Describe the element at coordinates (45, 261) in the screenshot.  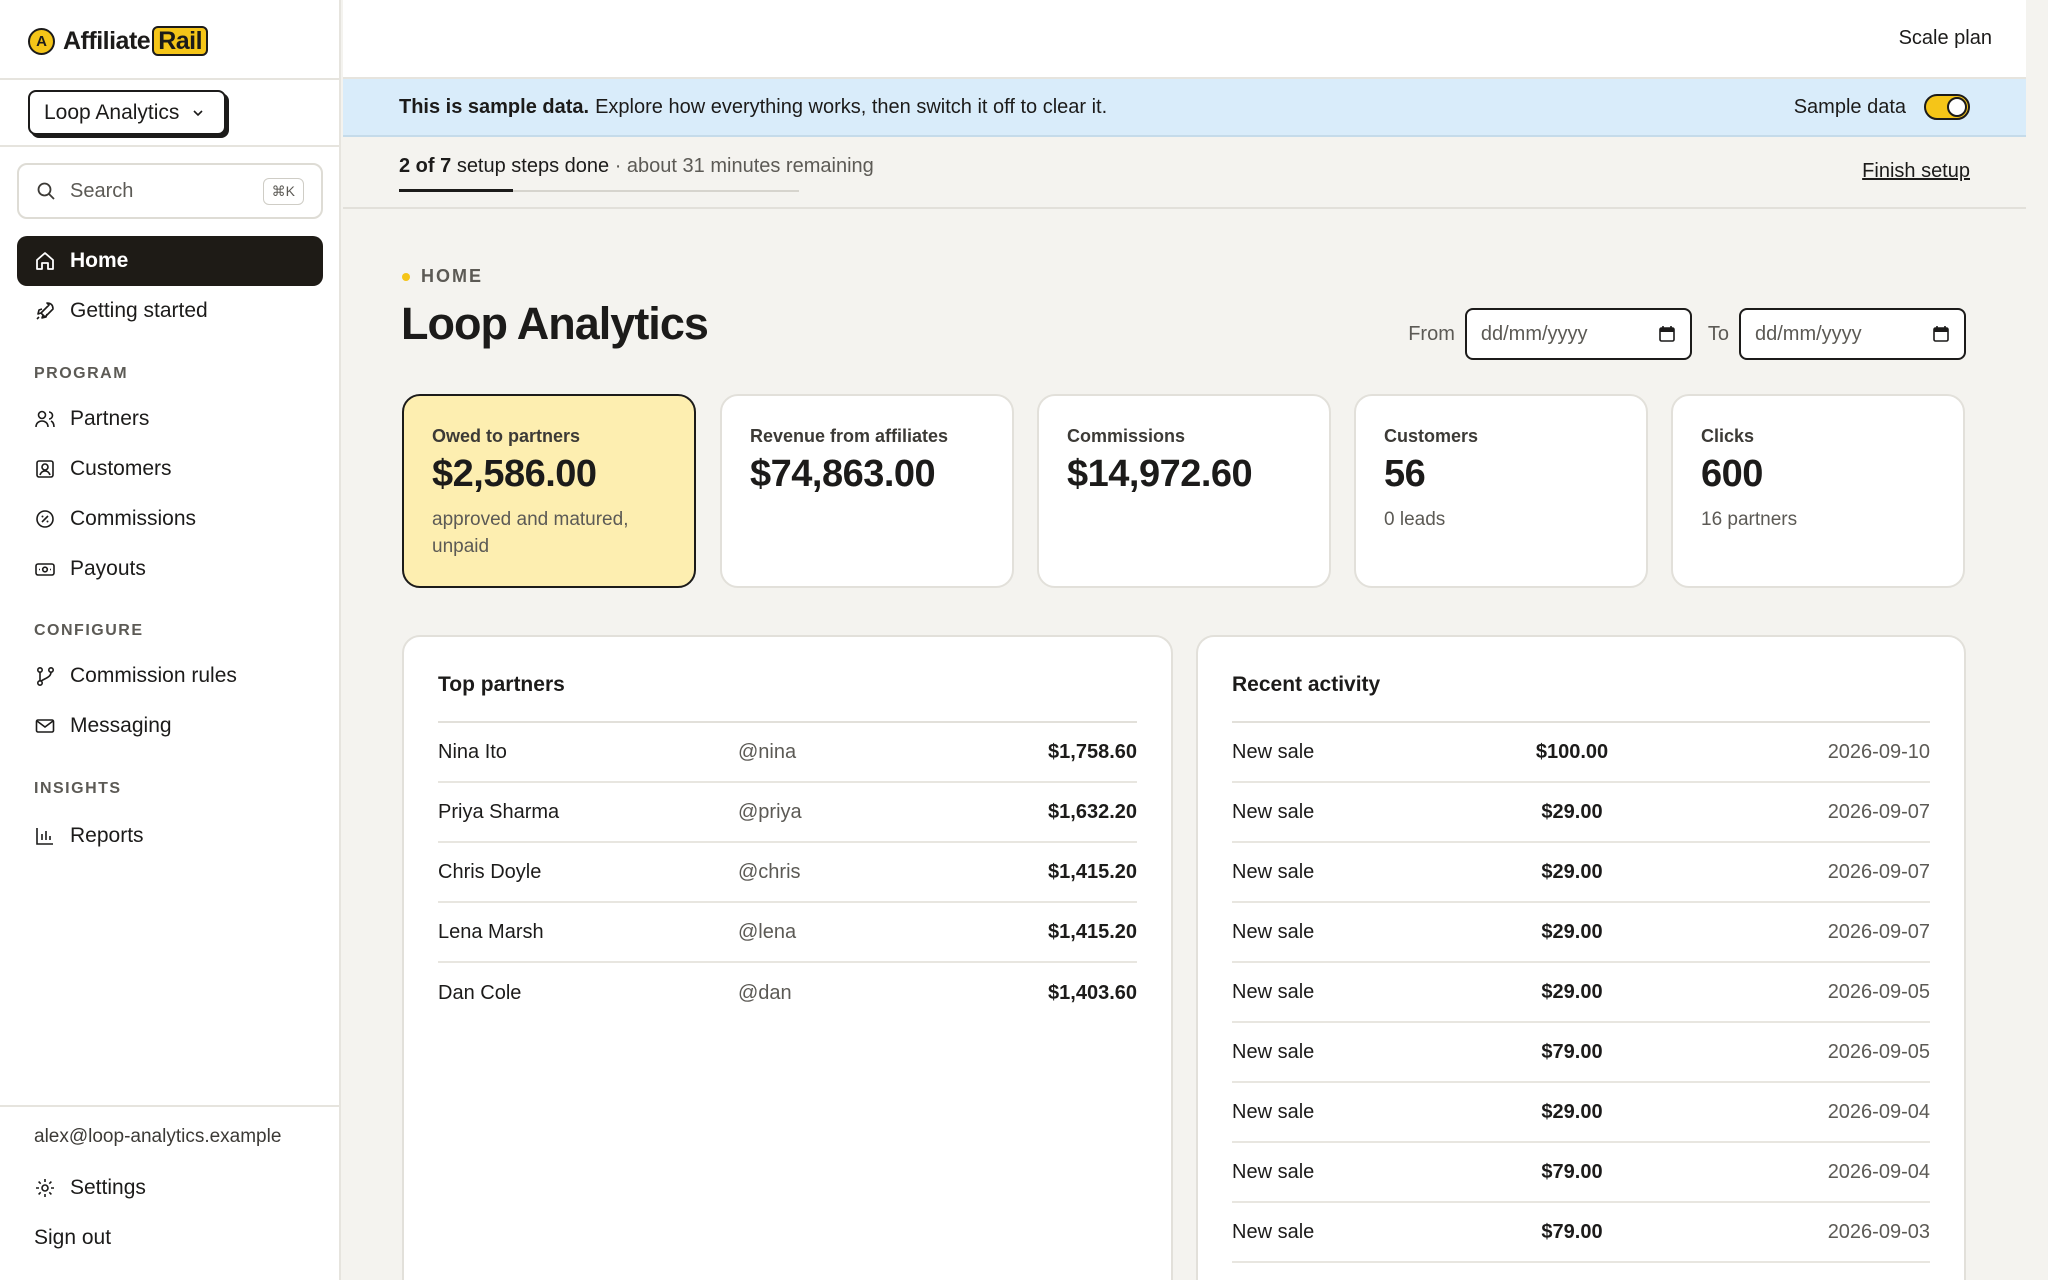
I see `home-icon` at that location.